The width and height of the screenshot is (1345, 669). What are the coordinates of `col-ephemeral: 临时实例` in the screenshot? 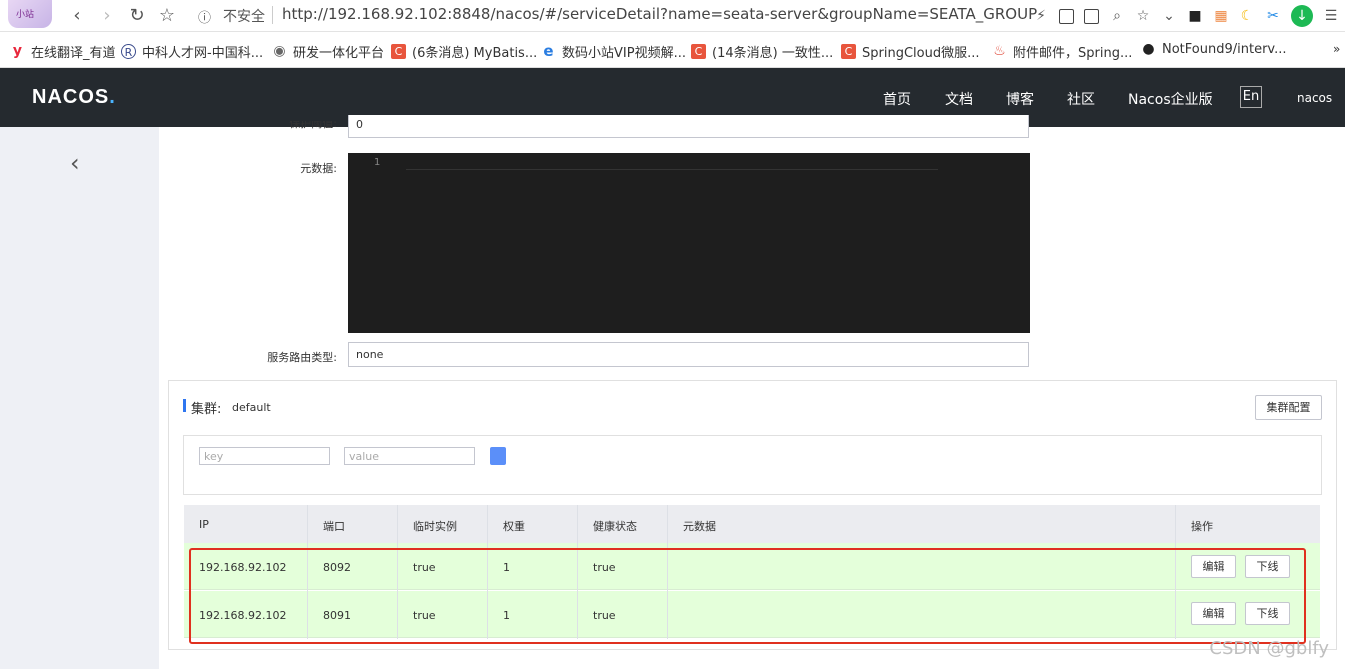 It's located at (435, 526).